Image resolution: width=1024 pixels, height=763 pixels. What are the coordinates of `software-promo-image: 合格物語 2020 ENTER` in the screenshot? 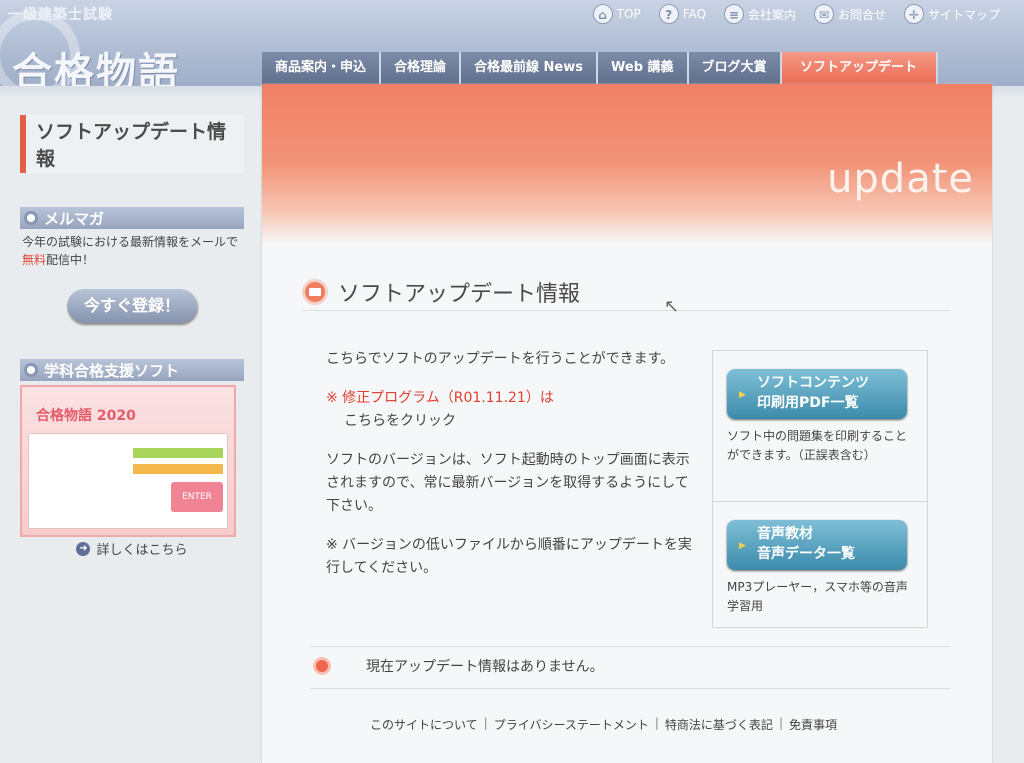 It's located at (128, 461).